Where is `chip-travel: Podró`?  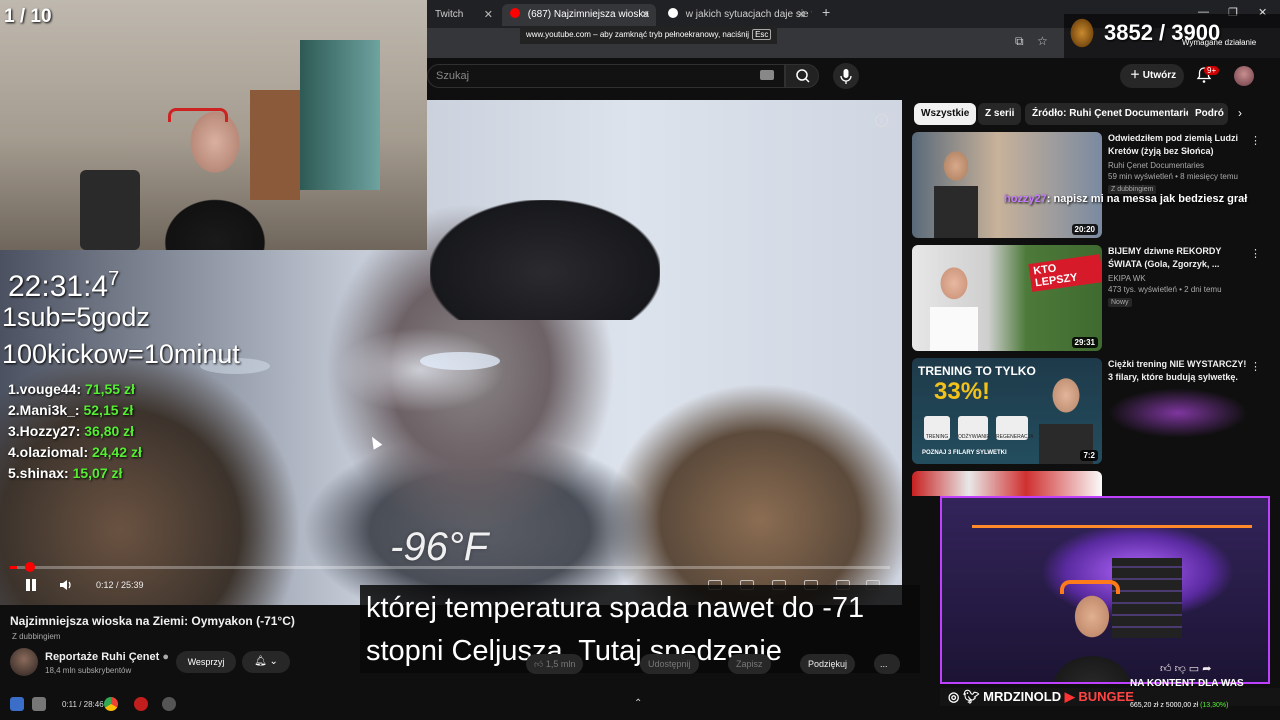 chip-travel: Podró is located at coordinates (1208, 114).